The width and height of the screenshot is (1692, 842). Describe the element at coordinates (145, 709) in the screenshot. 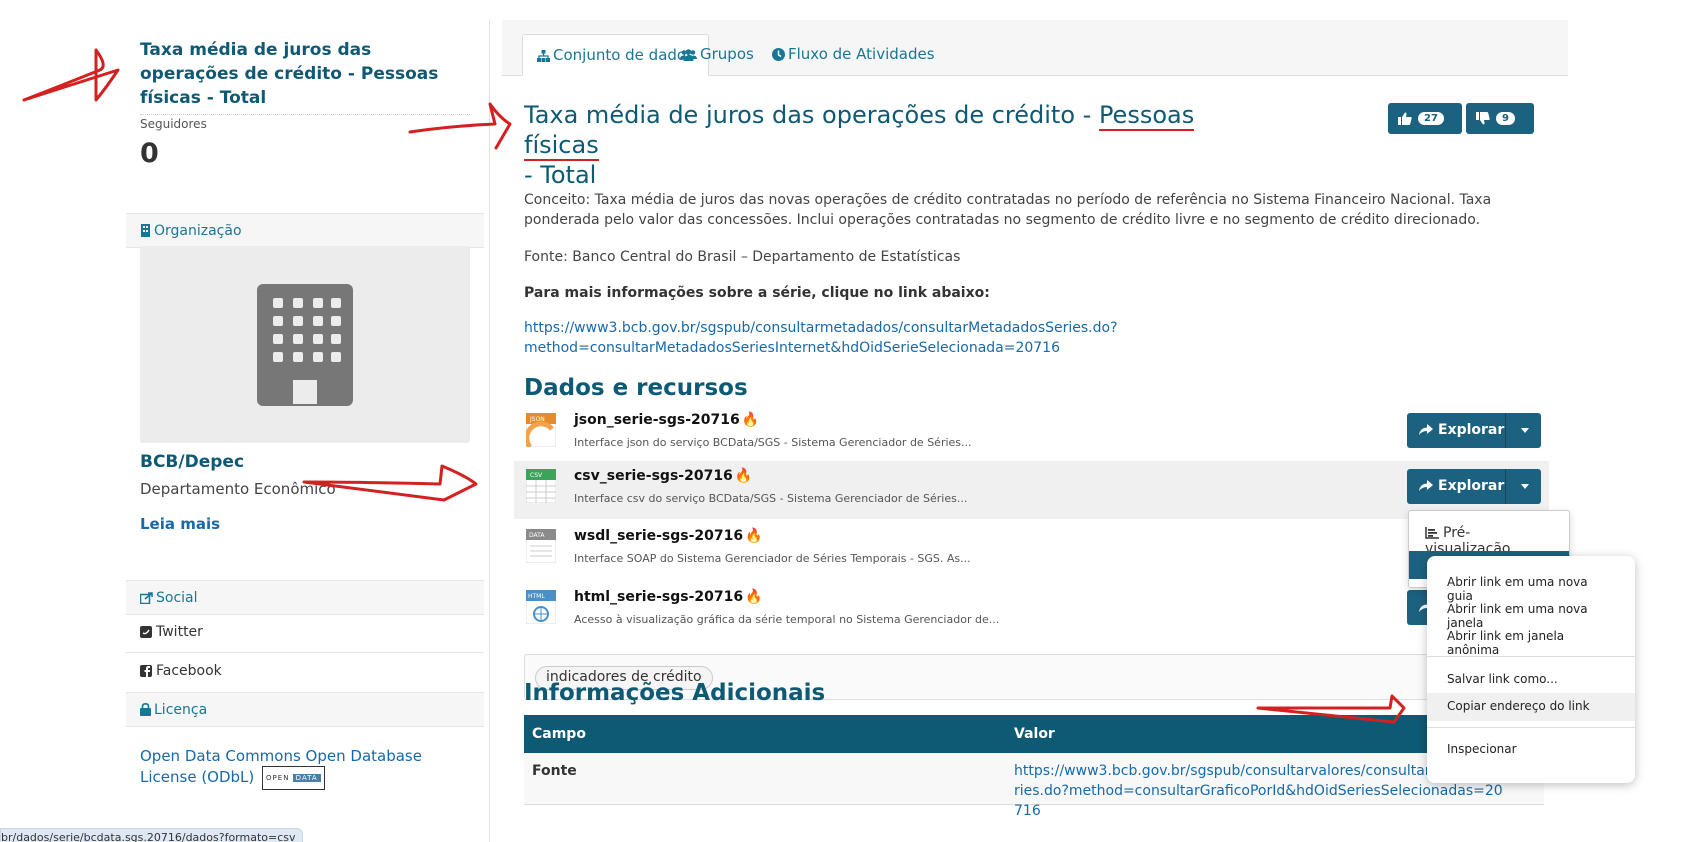

I see `lock-icon` at that location.